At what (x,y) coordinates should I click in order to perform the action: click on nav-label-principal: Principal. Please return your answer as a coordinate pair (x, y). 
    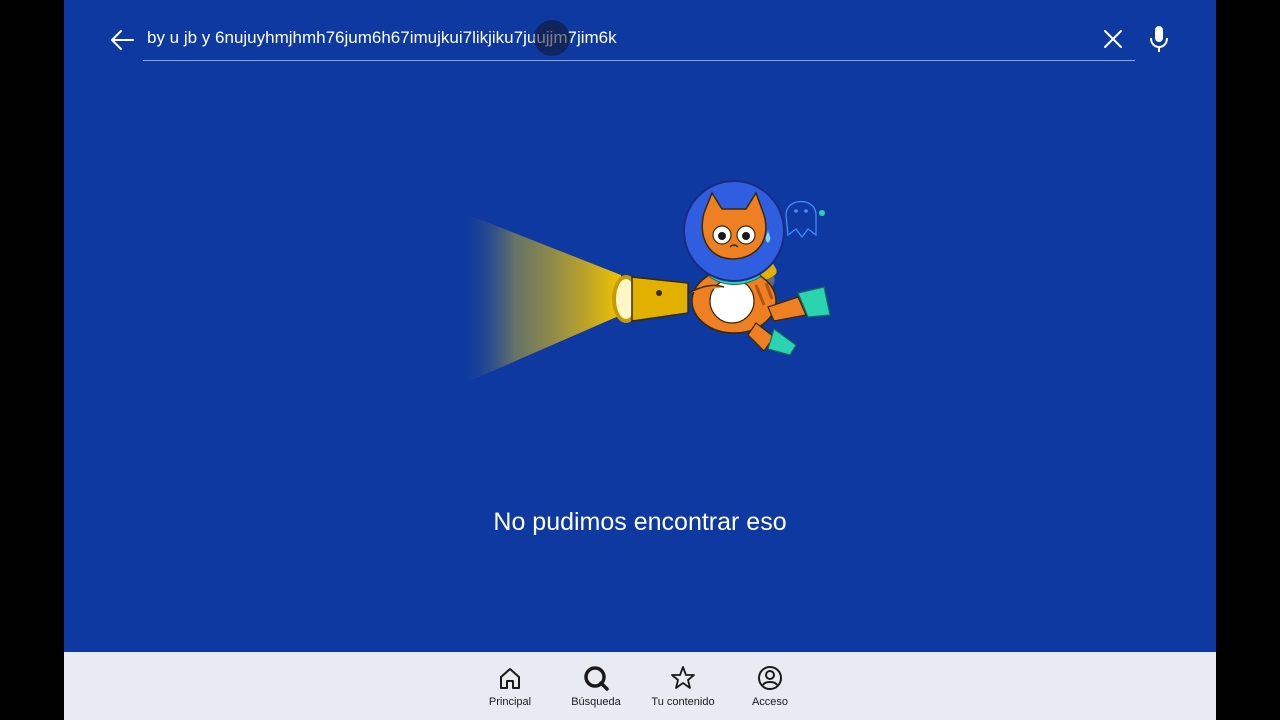
    Looking at the image, I should click on (510, 702).